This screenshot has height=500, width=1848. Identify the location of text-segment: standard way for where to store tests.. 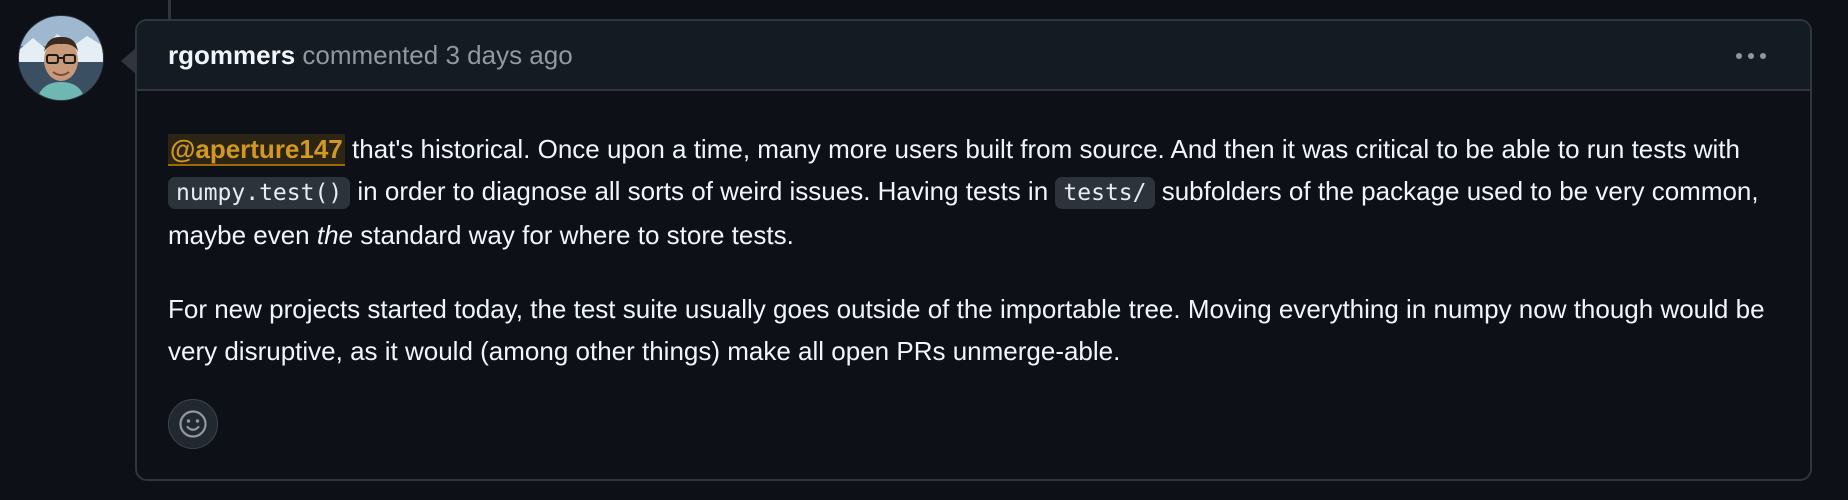
(573, 235).